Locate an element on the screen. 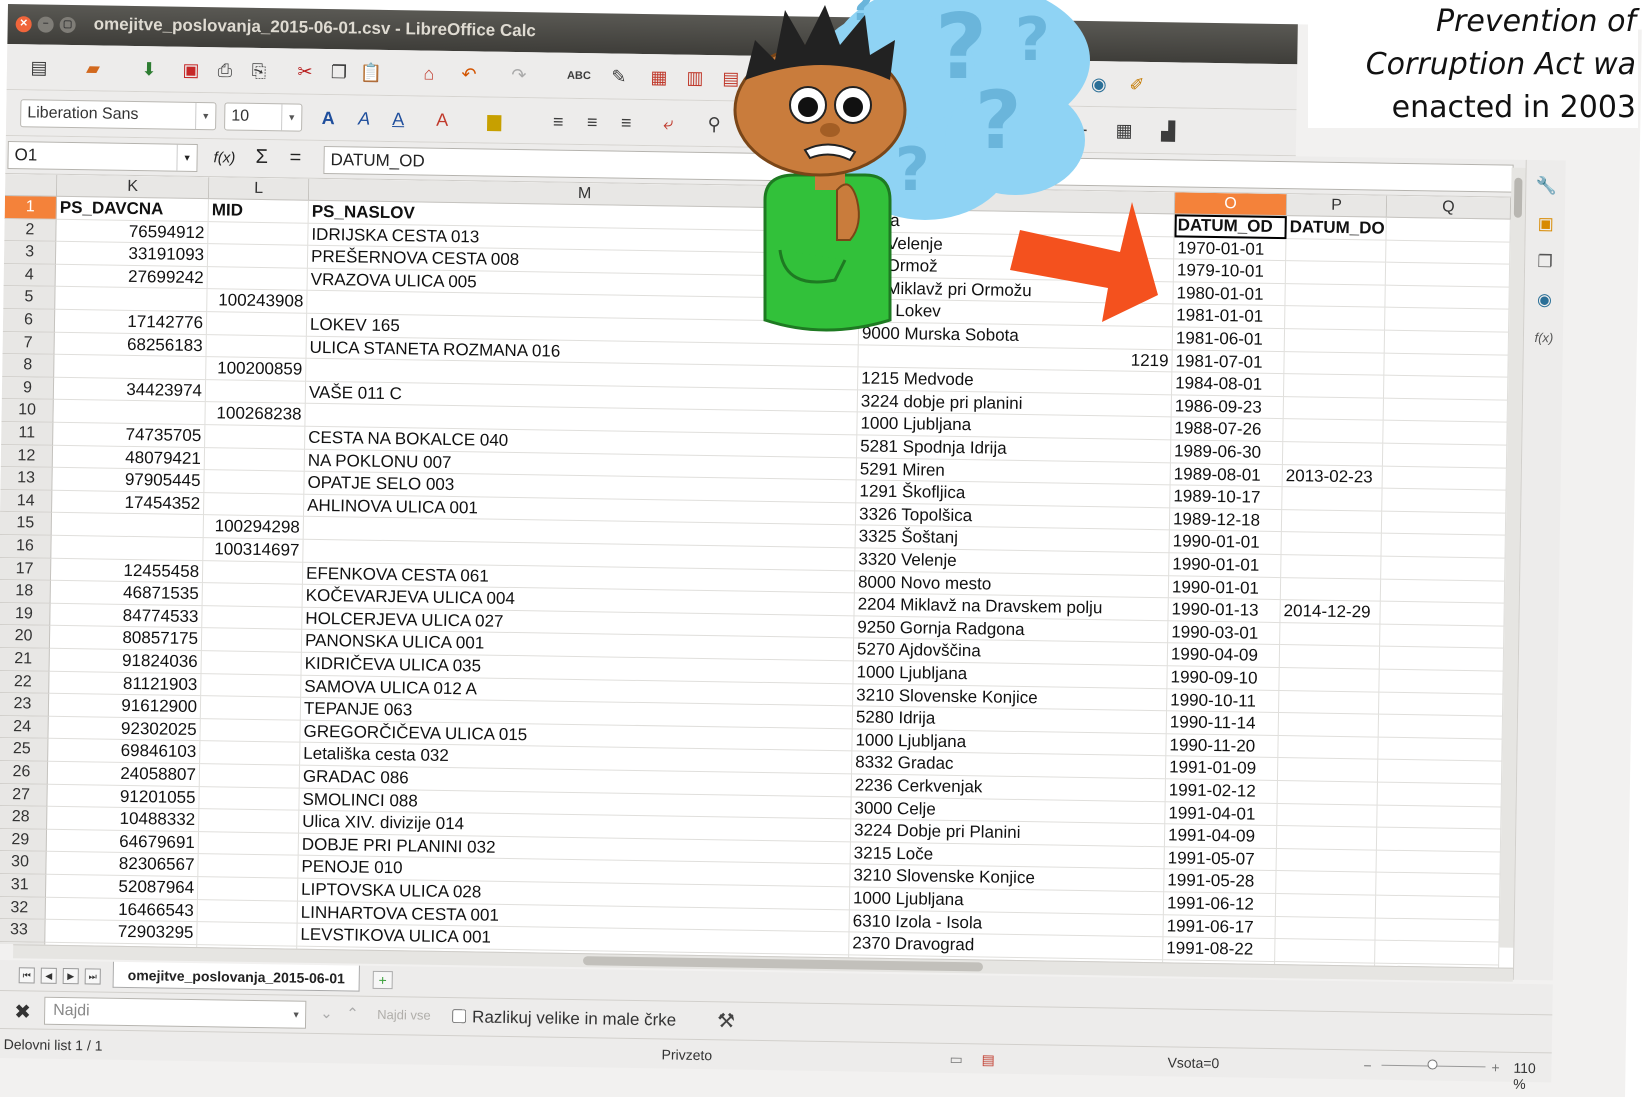  find-replace-icon: ⚒ is located at coordinates (726, 1020).